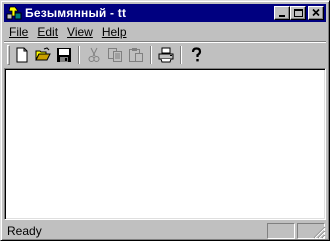  I want to click on open-folder-icon, so click(43, 54).